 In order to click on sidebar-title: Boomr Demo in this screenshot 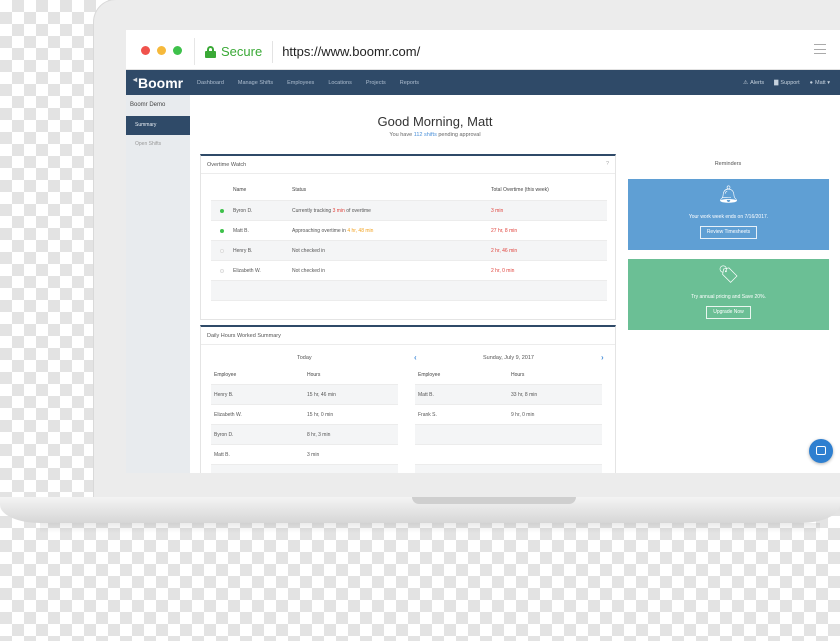, I will do `click(148, 105)`.